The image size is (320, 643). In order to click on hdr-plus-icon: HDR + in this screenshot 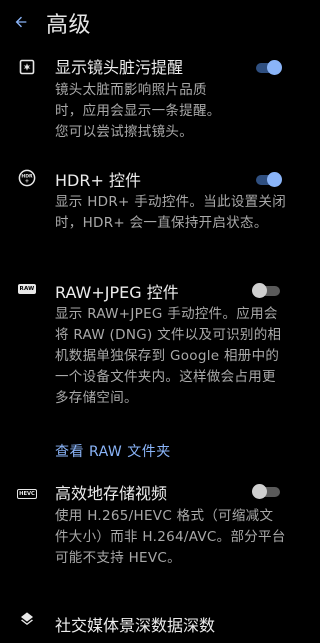, I will do `click(27, 178)`.